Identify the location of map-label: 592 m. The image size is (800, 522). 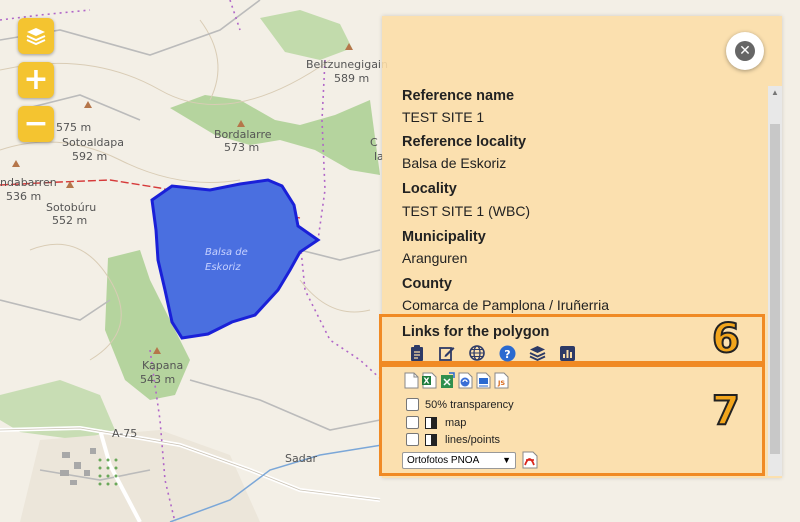
(89, 156).